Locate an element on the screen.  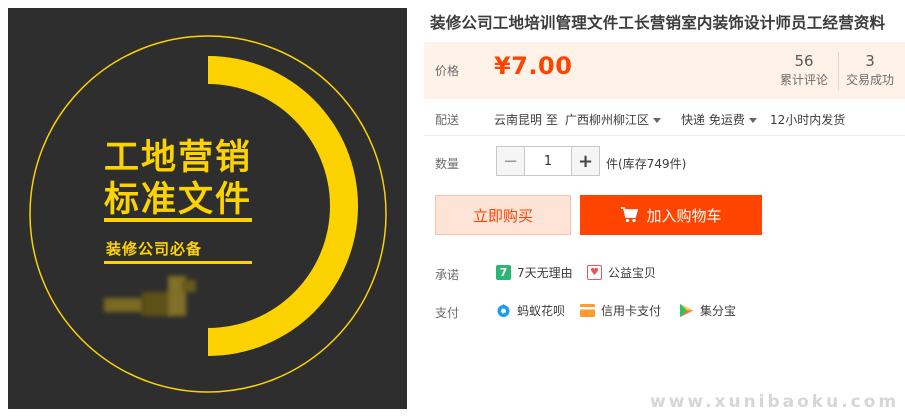
divider is located at coordinates (664, 135).